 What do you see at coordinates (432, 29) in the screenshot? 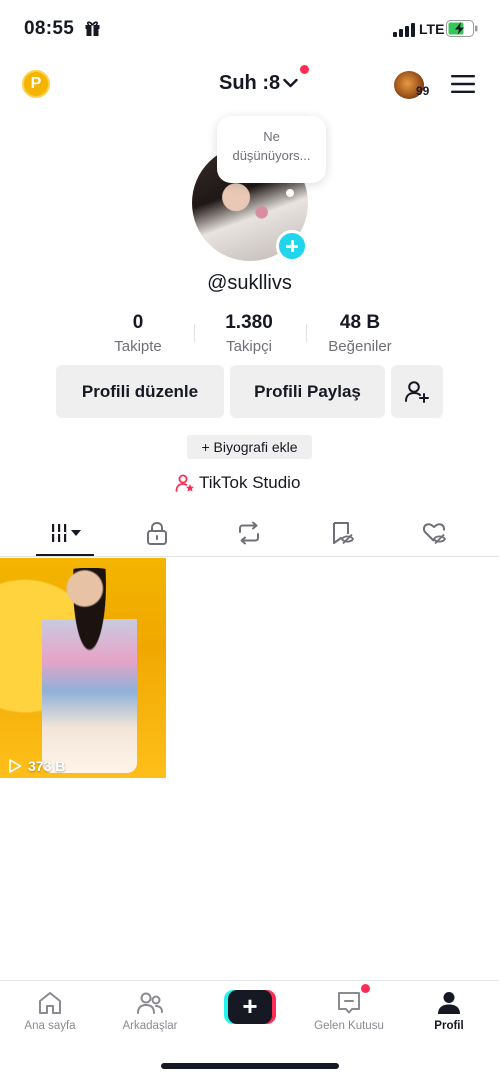
I see `network-label: LTE` at bounding box center [432, 29].